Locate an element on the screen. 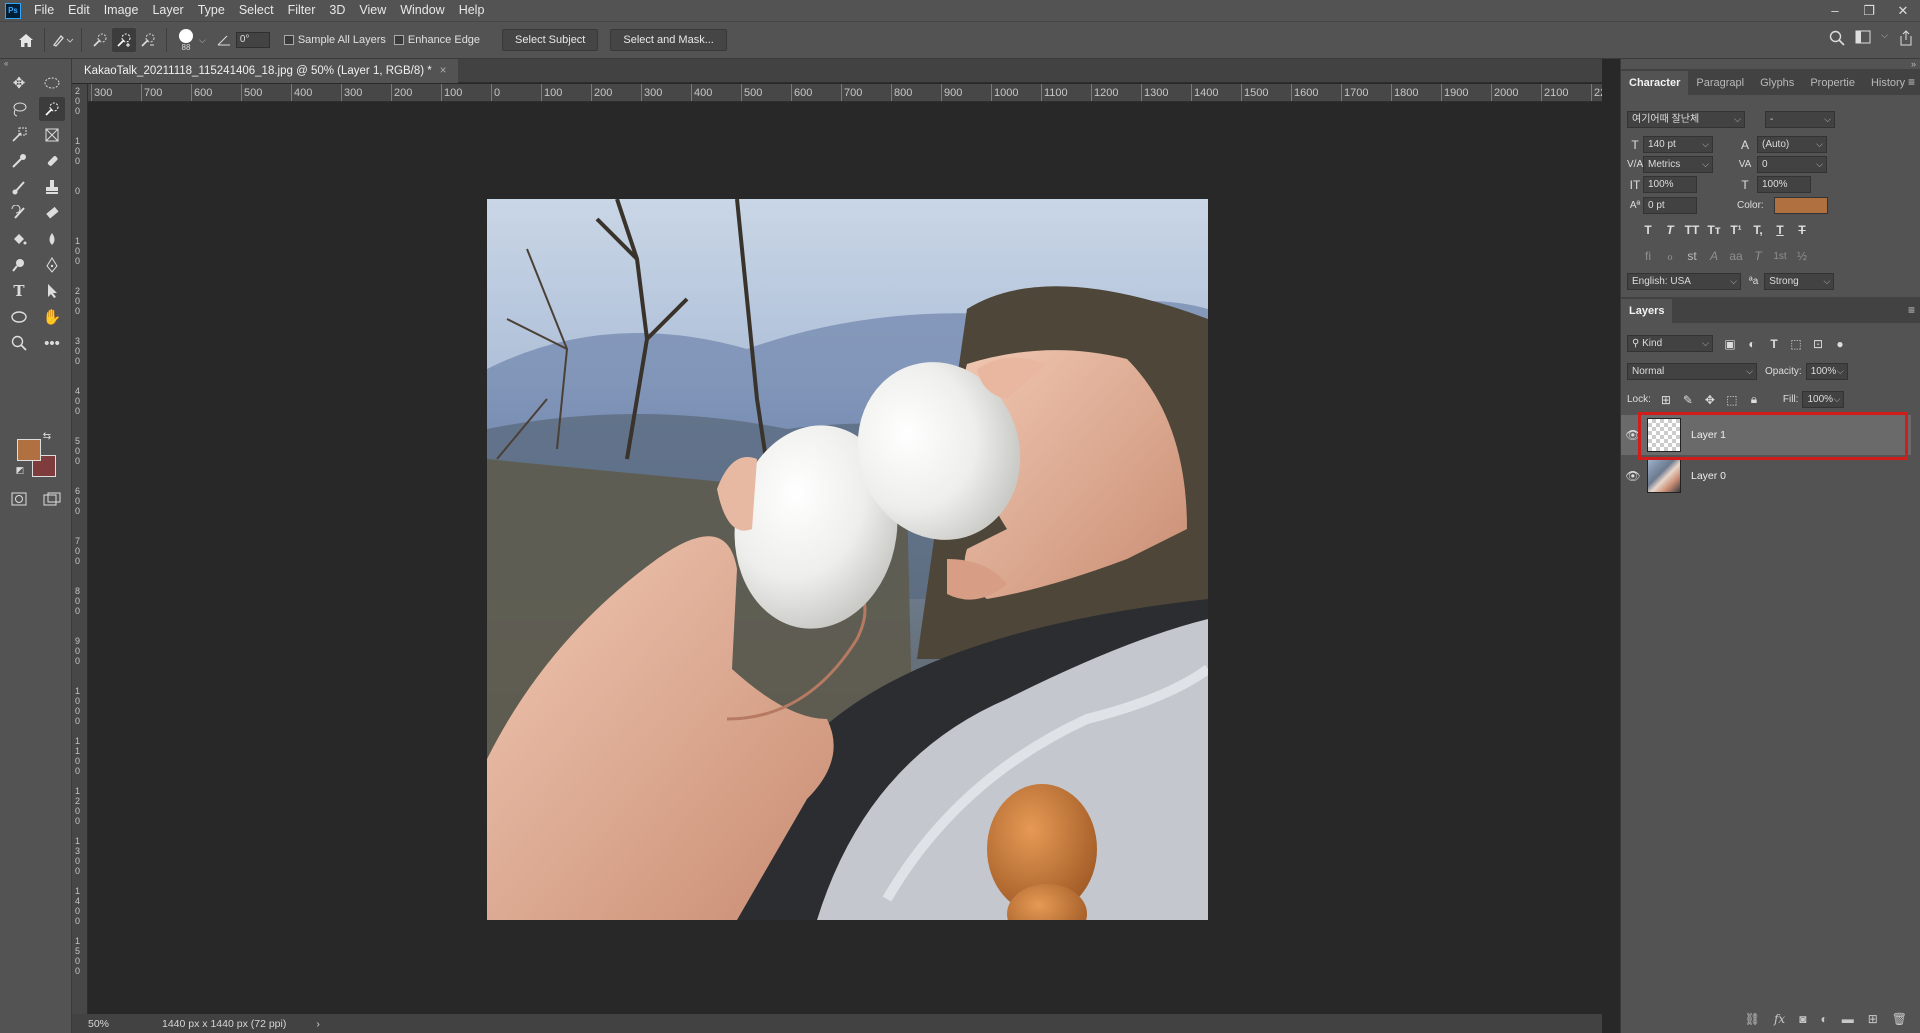 This screenshot has width=1920, height=1033. angle-field: 0° is located at coordinates (252, 40).